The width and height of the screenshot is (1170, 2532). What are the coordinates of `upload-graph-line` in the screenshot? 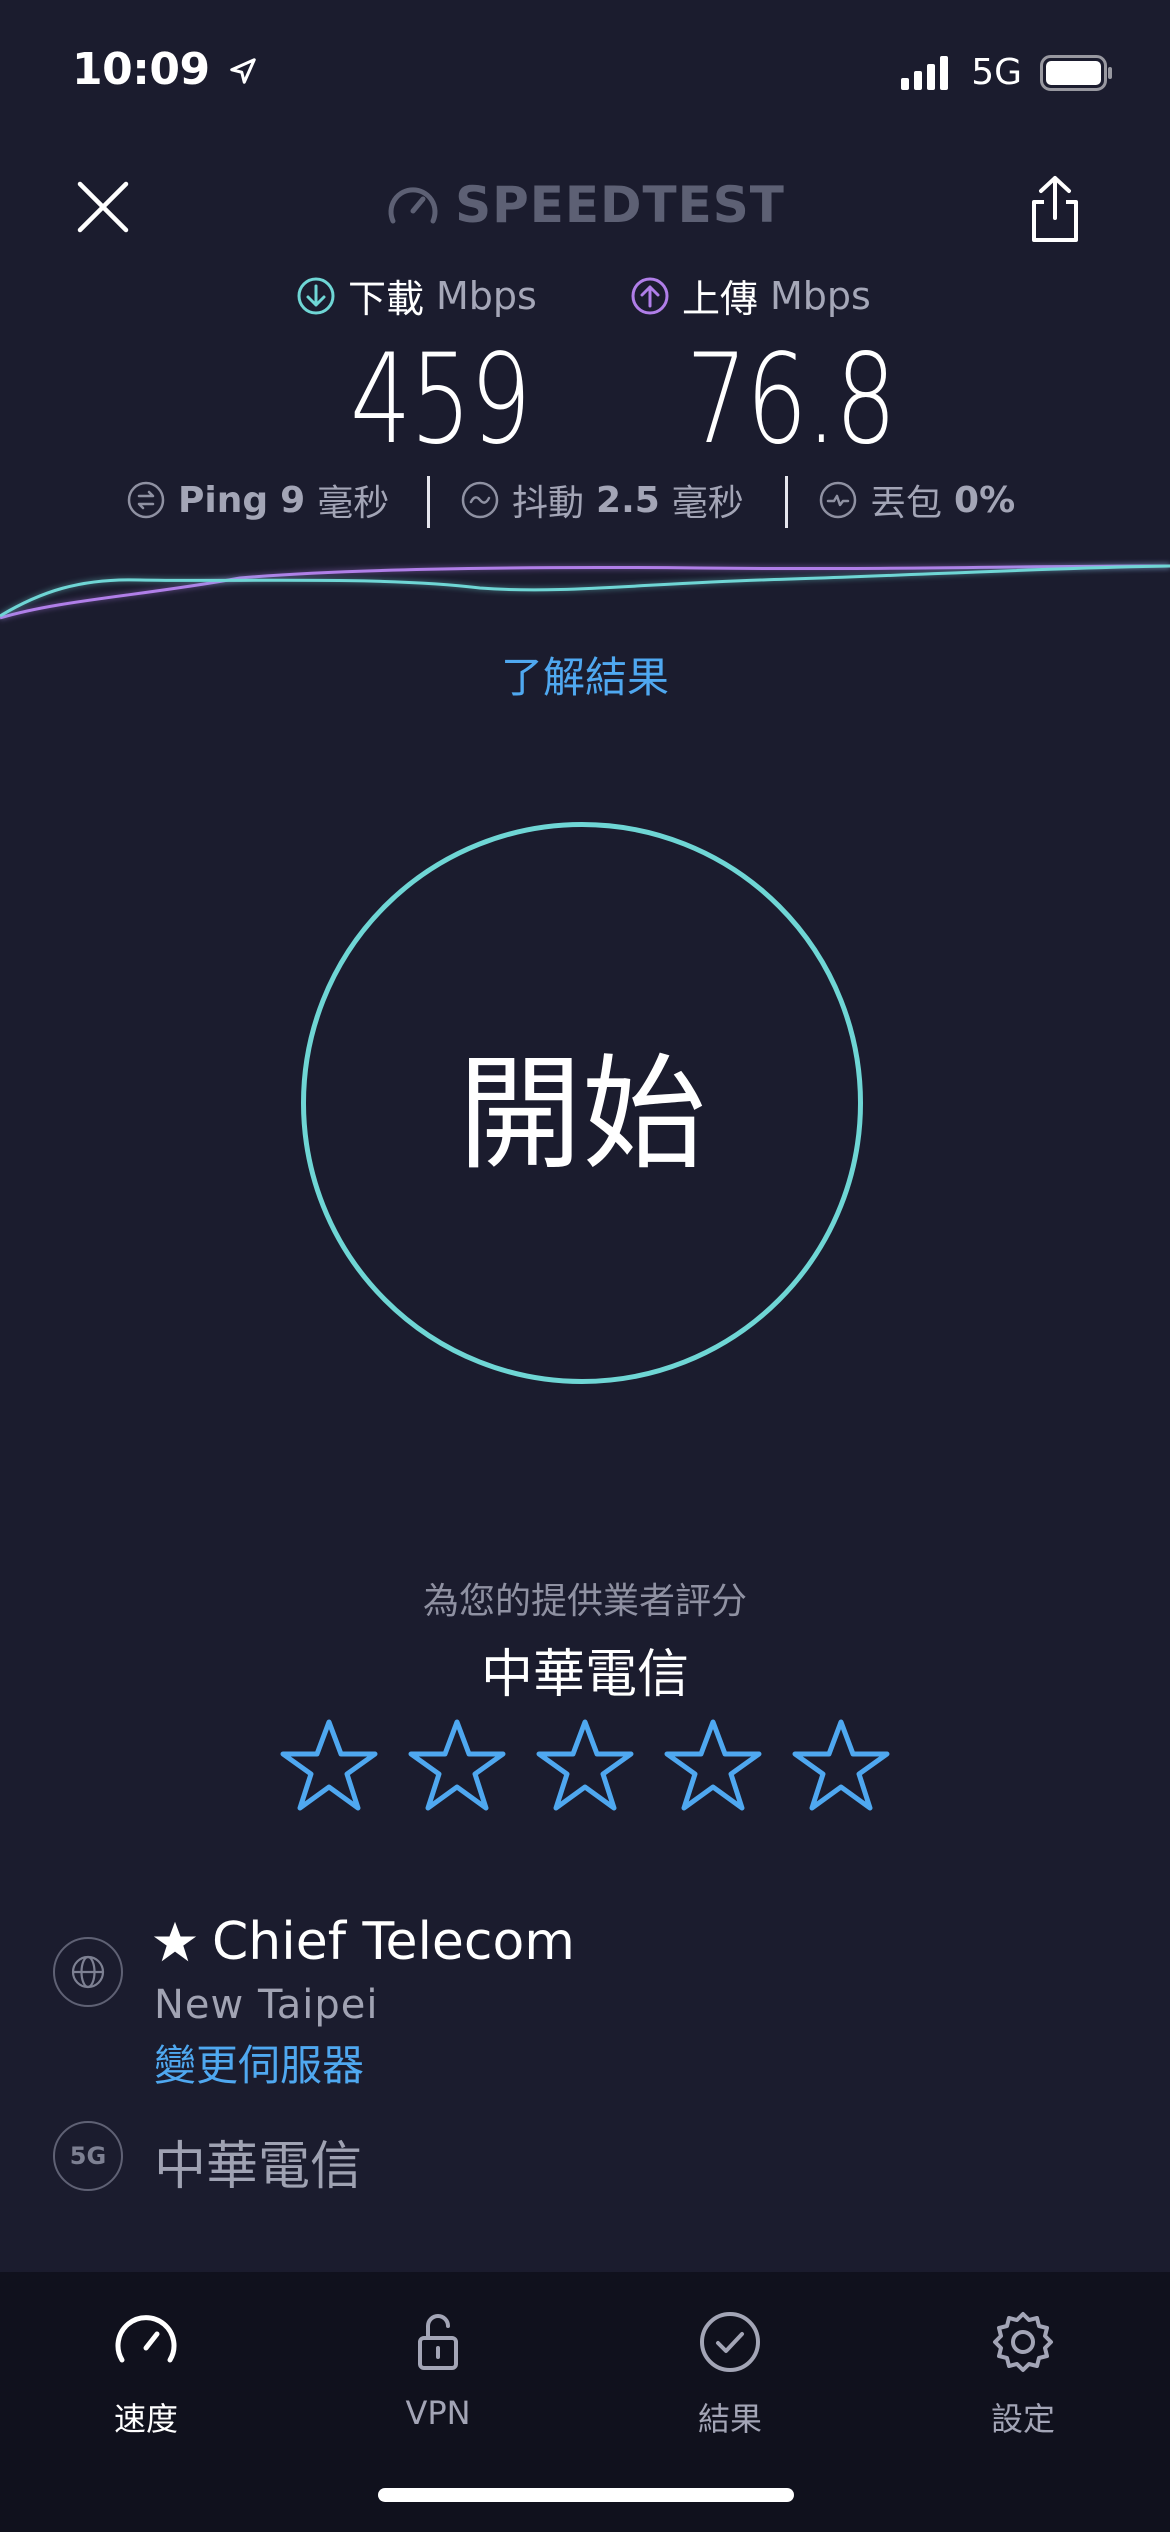 It's located at (585, 592).